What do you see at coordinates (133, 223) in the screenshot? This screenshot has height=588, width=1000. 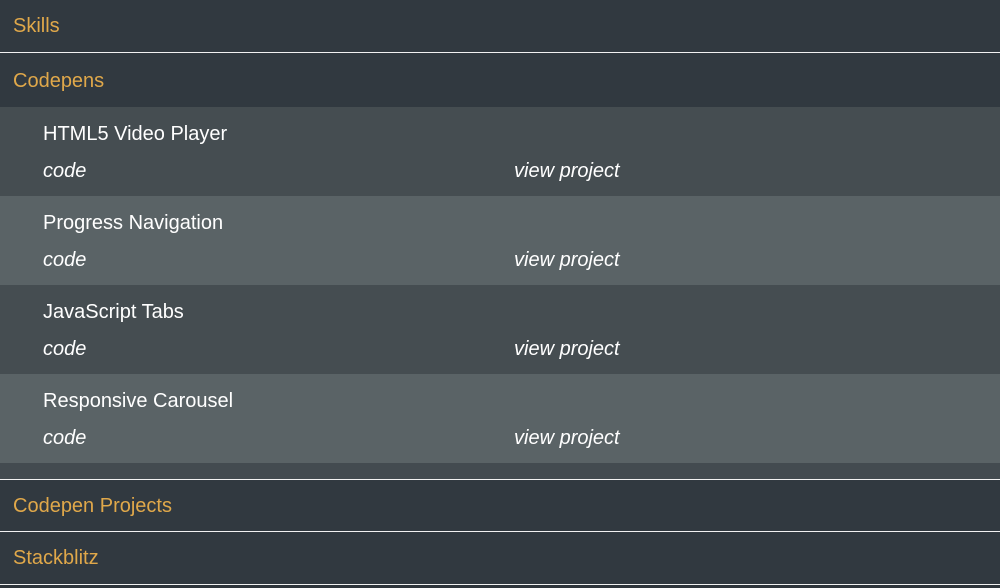 I see `item-title: Progress Navigation` at bounding box center [133, 223].